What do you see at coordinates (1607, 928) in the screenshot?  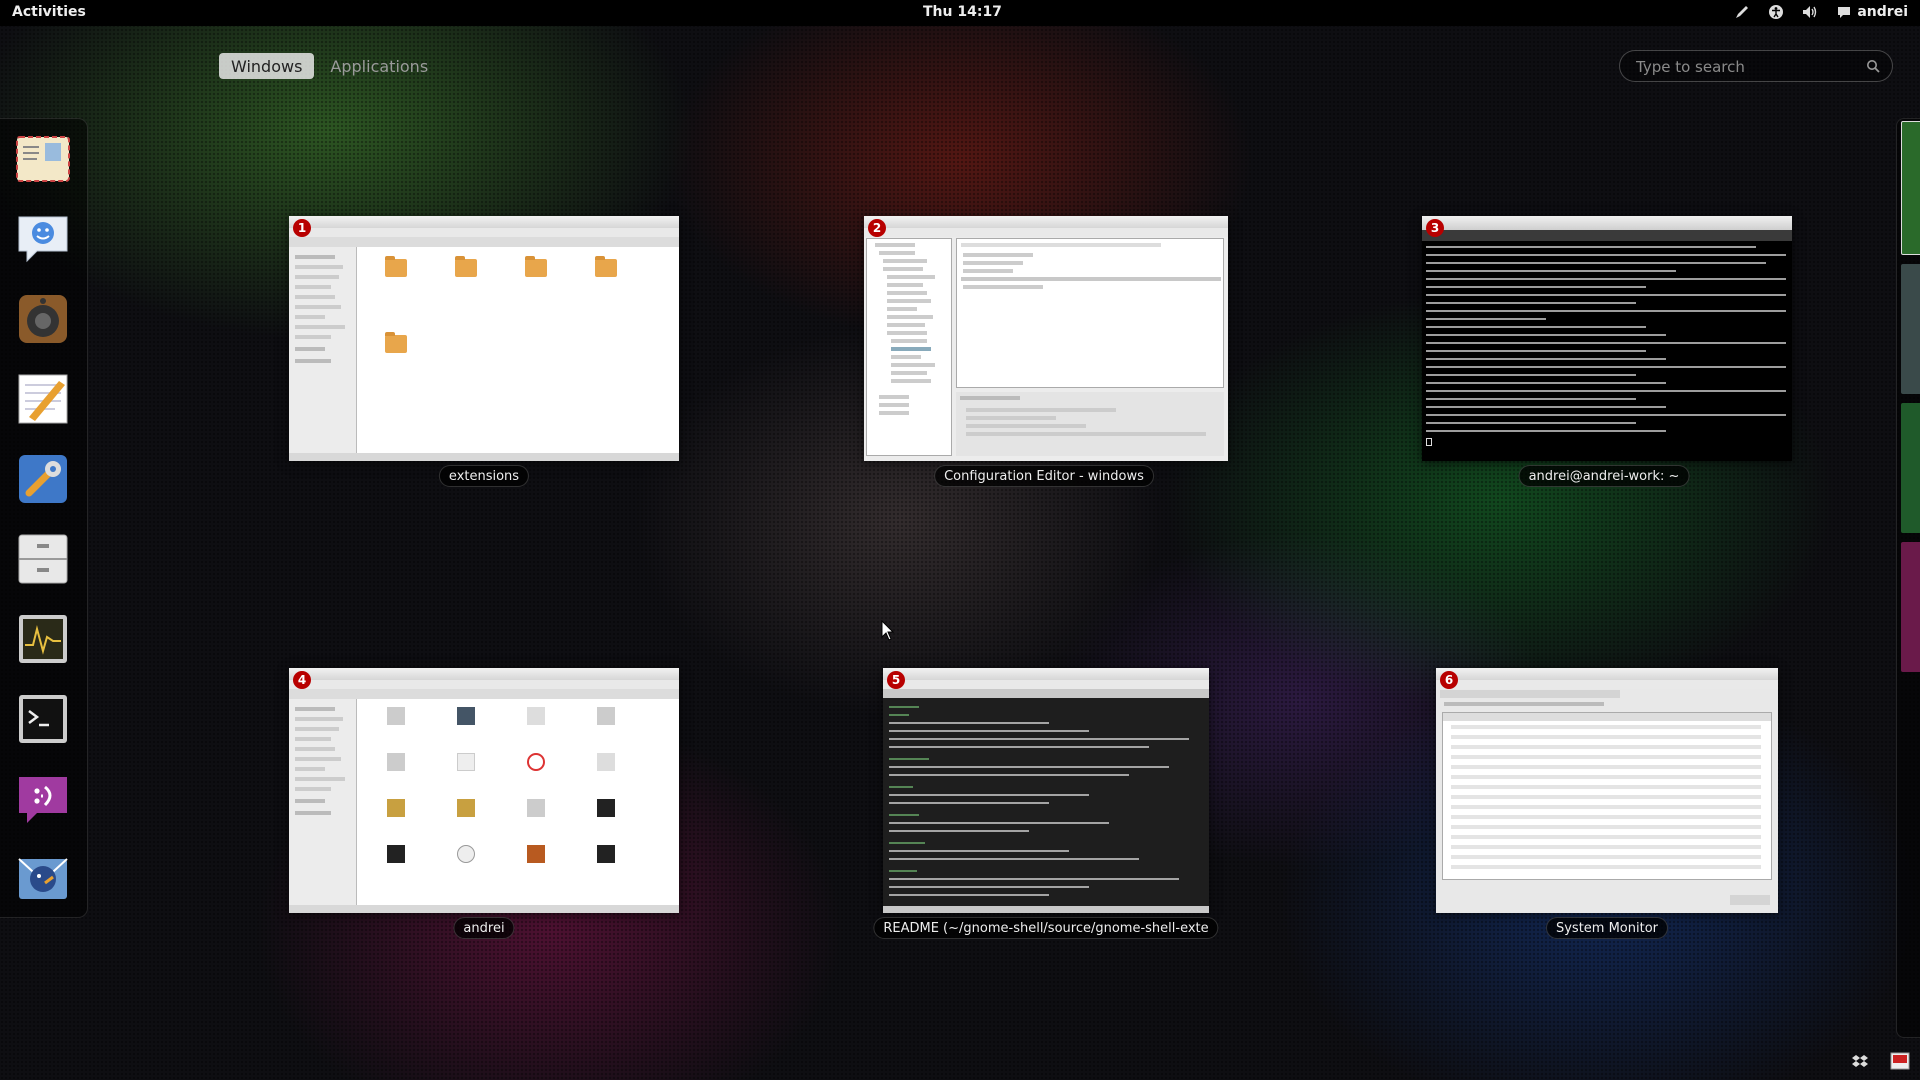 I see `window-caption: System Monitor` at bounding box center [1607, 928].